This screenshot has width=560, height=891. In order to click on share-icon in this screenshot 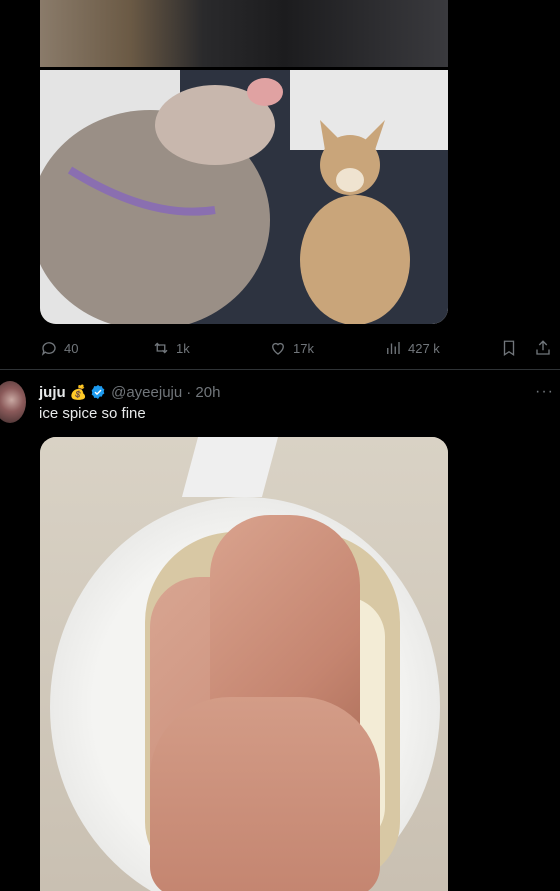, I will do `click(543, 347)`.